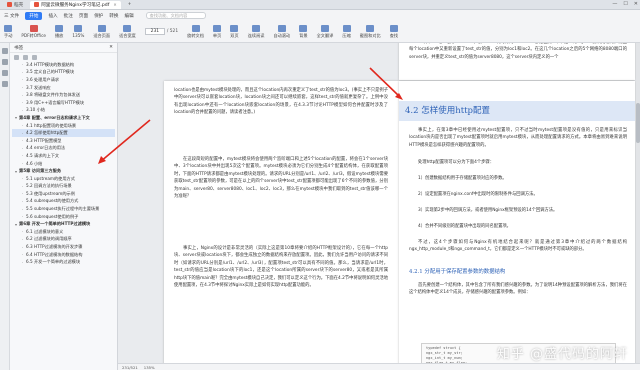  I want to click on toc-item: ▾ 第4章 配置、error日志和请求上下文, so click(63, 118).